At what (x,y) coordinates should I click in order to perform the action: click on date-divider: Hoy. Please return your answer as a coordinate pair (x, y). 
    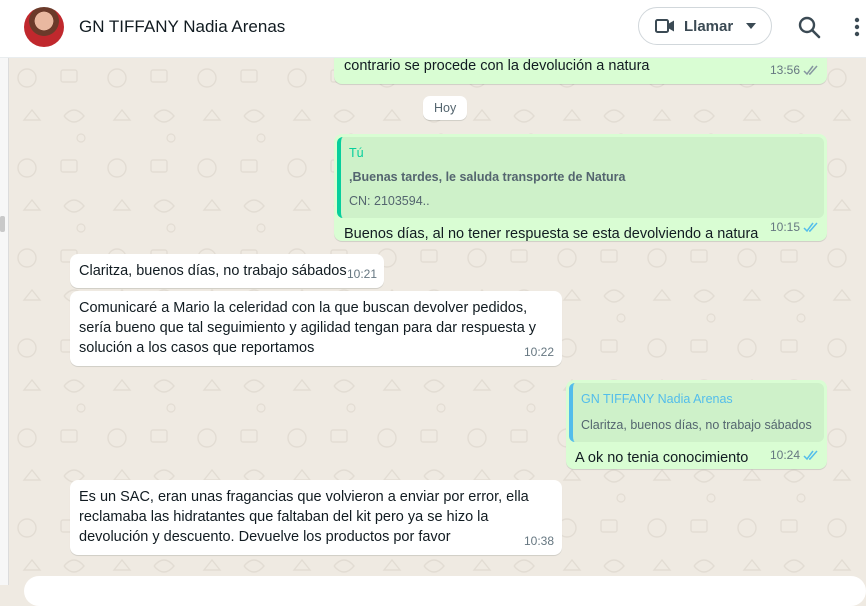
    Looking at the image, I should click on (445, 108).